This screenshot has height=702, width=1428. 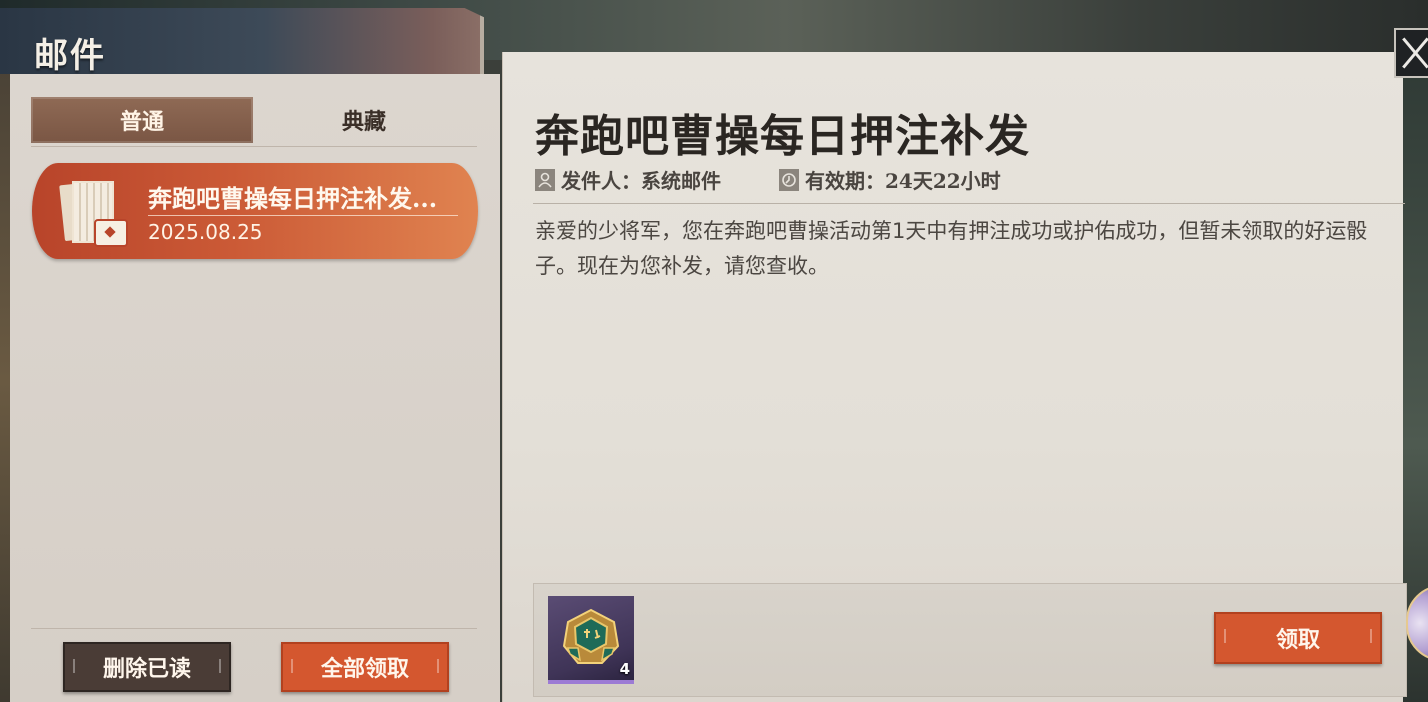 What do you see at coordinates (789, 179) in the screenshot?
I see `clock-icon` at bounding box center [789, 179].